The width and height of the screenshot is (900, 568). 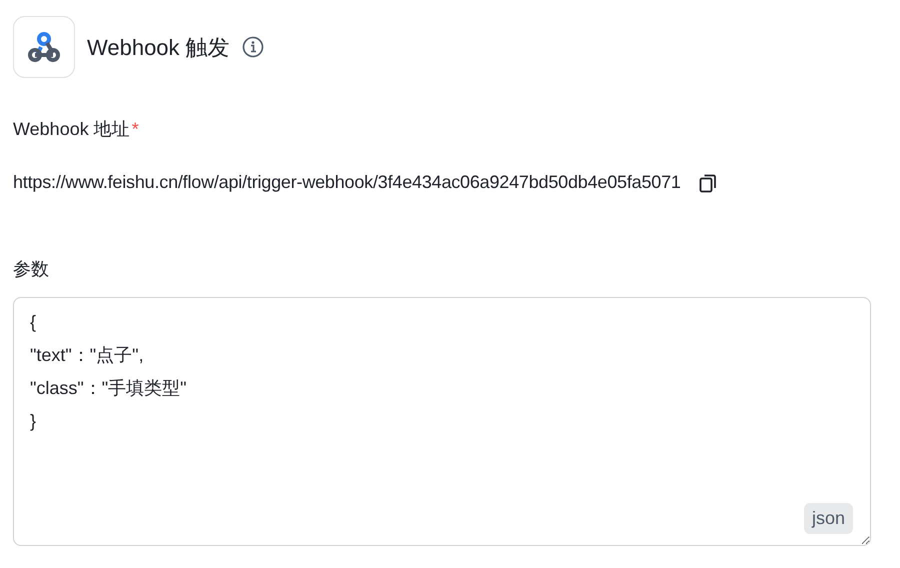 What do you see at coordinates (253, 47) in the screenshot?
I see `info-icon` at bounding box center [253, 47].